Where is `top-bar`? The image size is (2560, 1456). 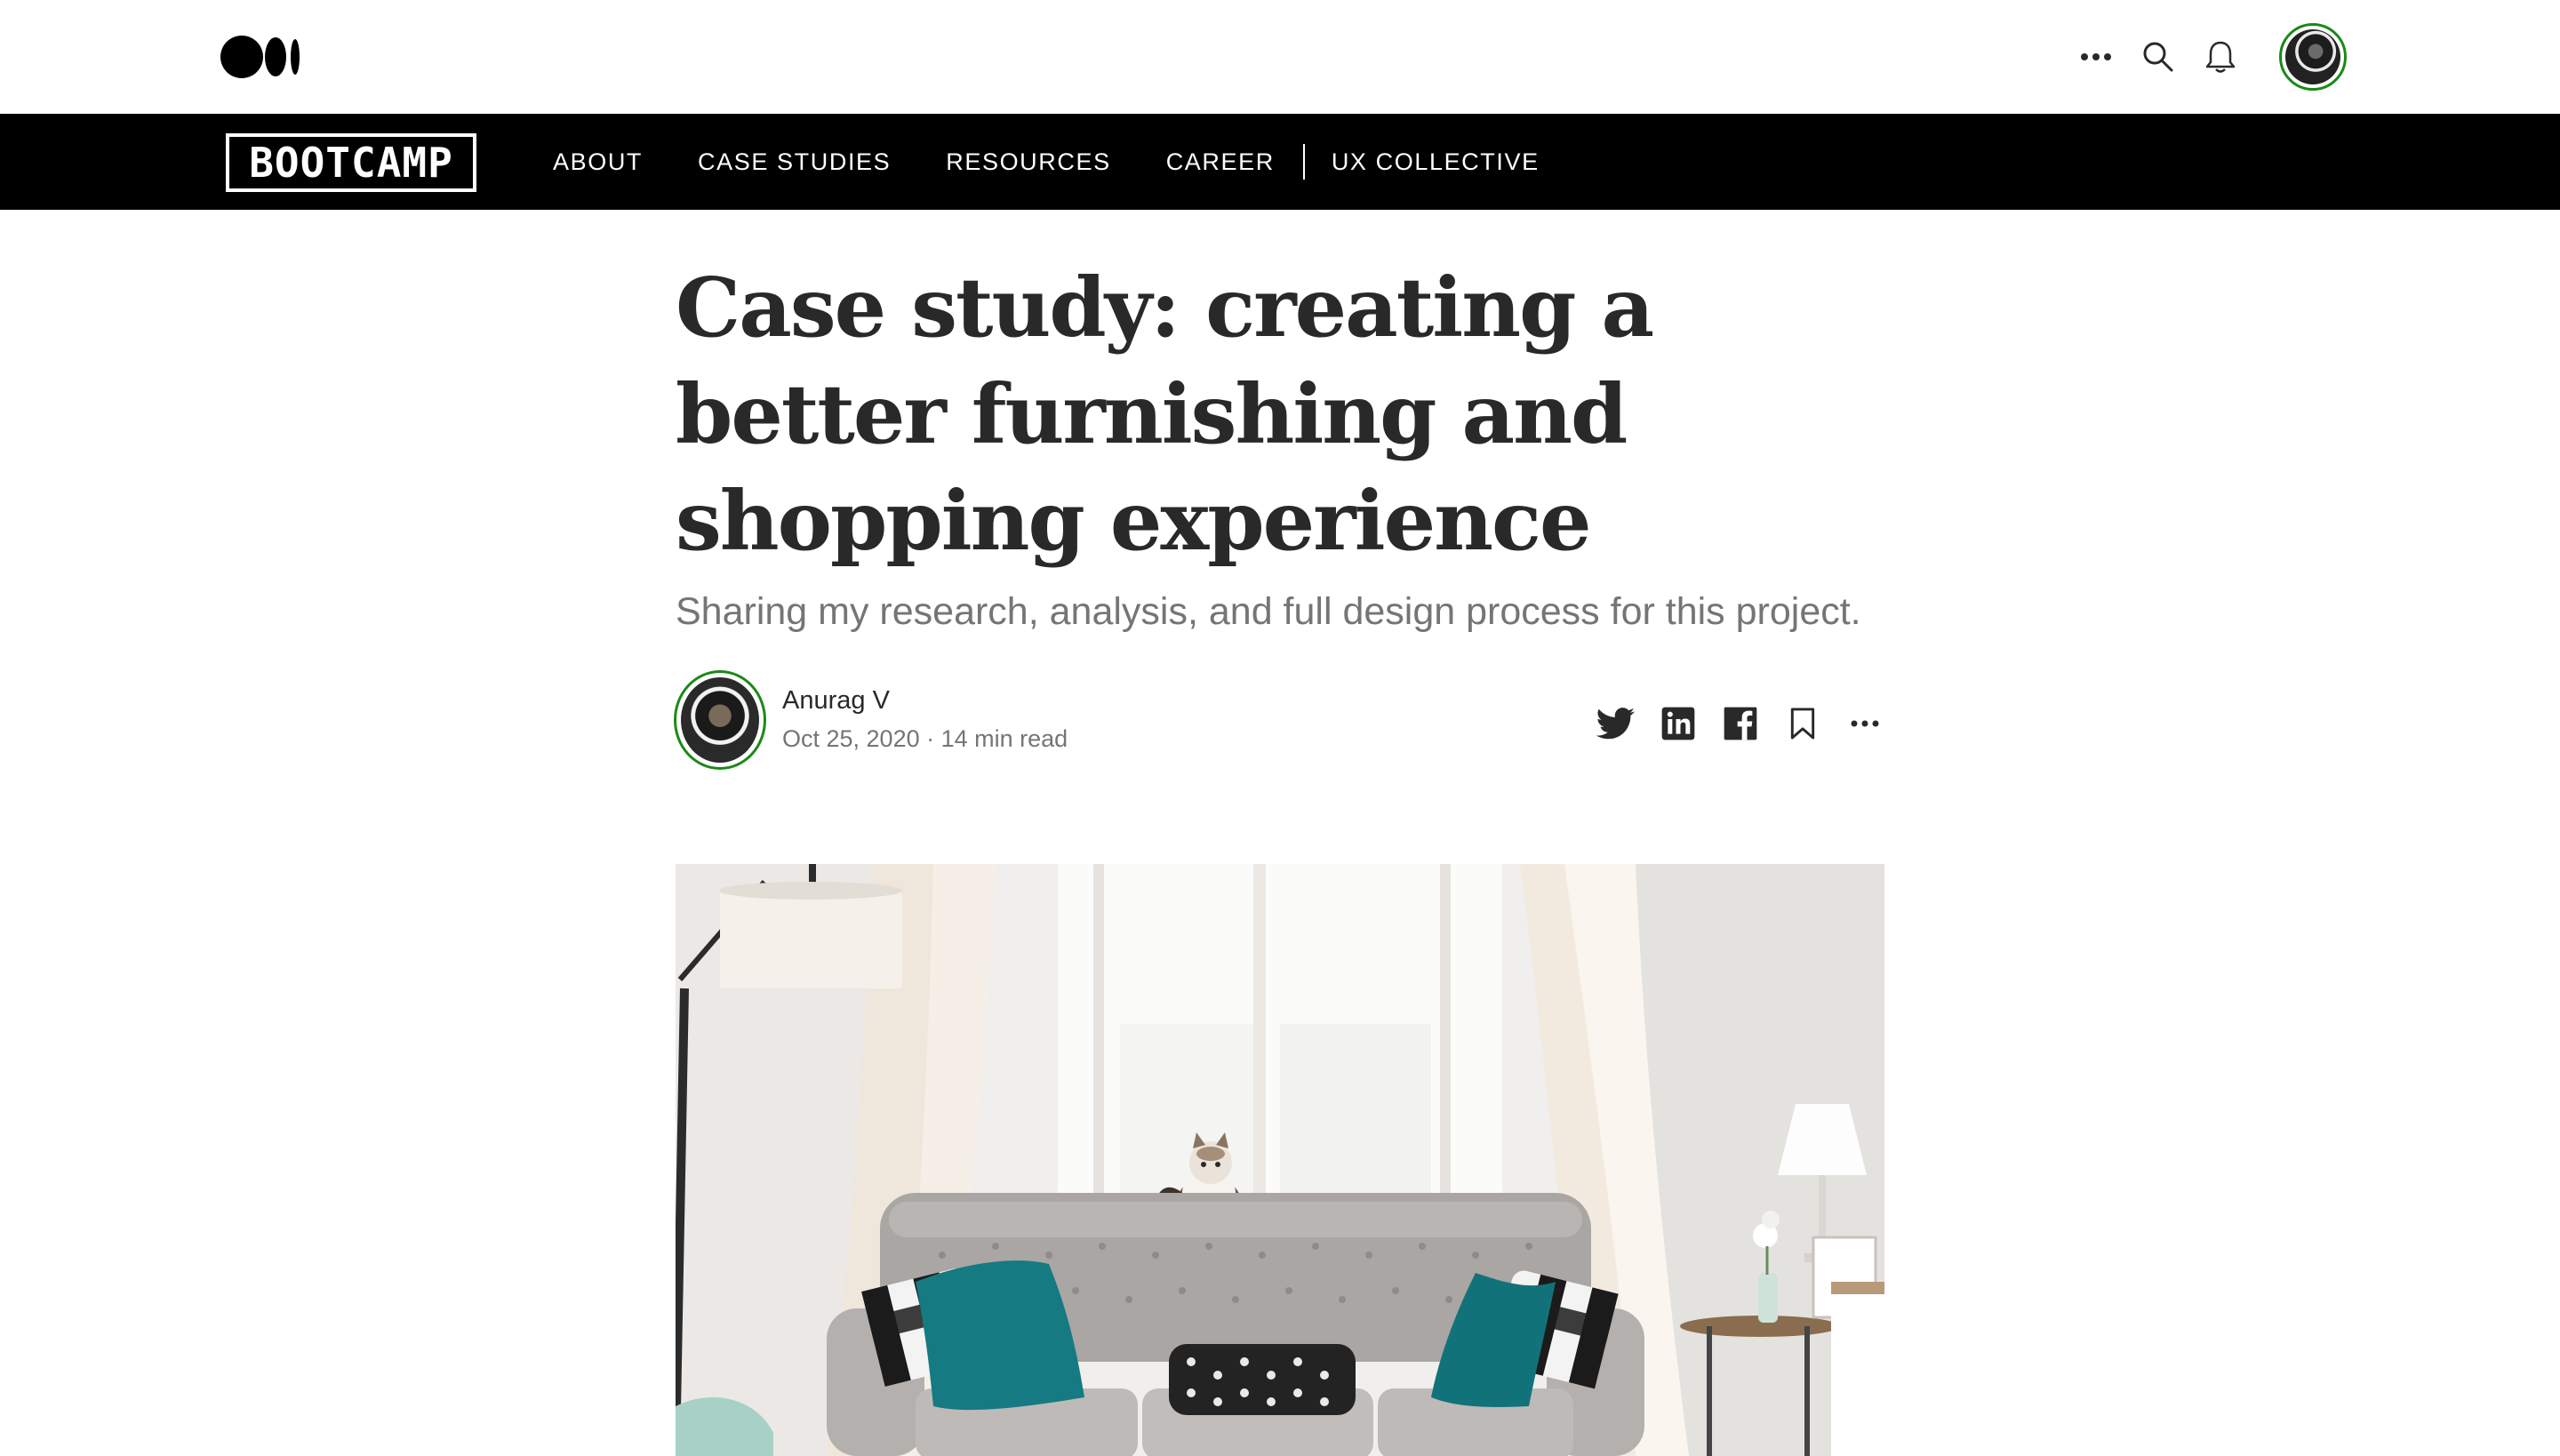 top-bar is located at coordinates (1280, 57).